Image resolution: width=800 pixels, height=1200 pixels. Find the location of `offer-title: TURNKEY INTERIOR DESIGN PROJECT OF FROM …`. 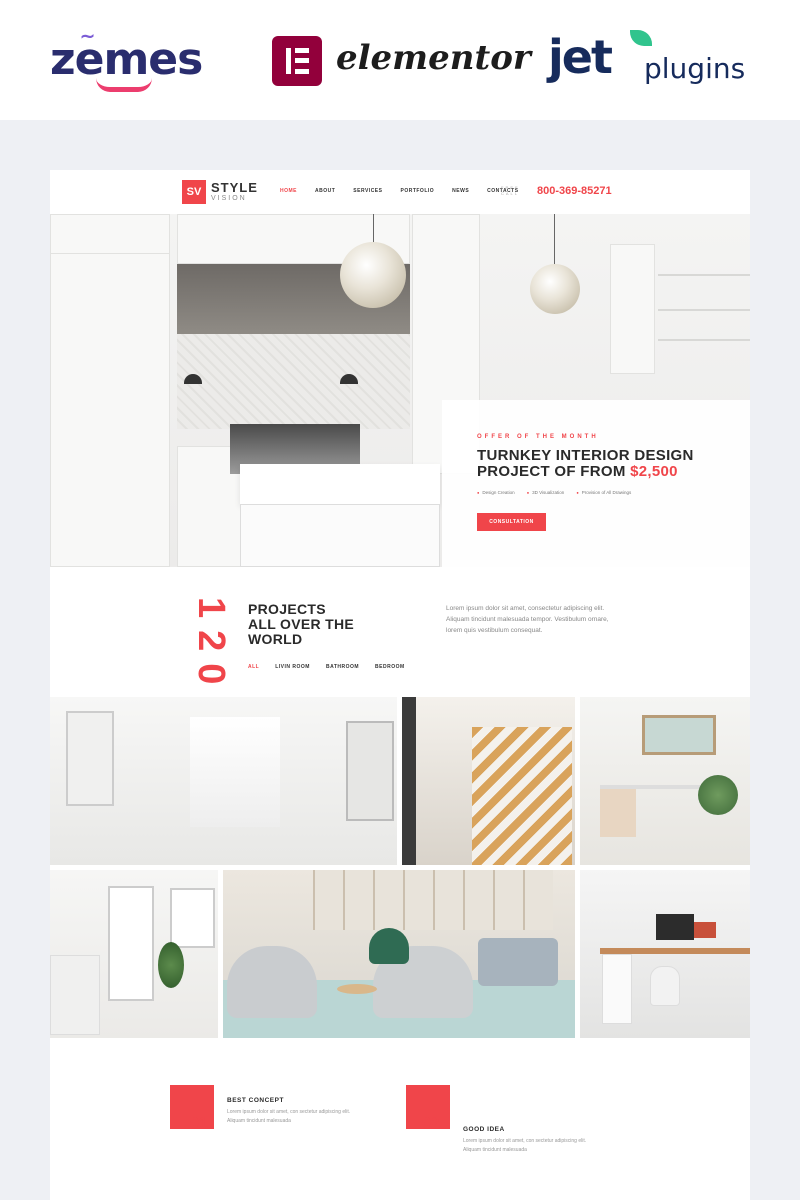

offer-title: TURNKEY INTERIOR DESIGN PROJECT OF FROM … is located at coordinates (585, 464).